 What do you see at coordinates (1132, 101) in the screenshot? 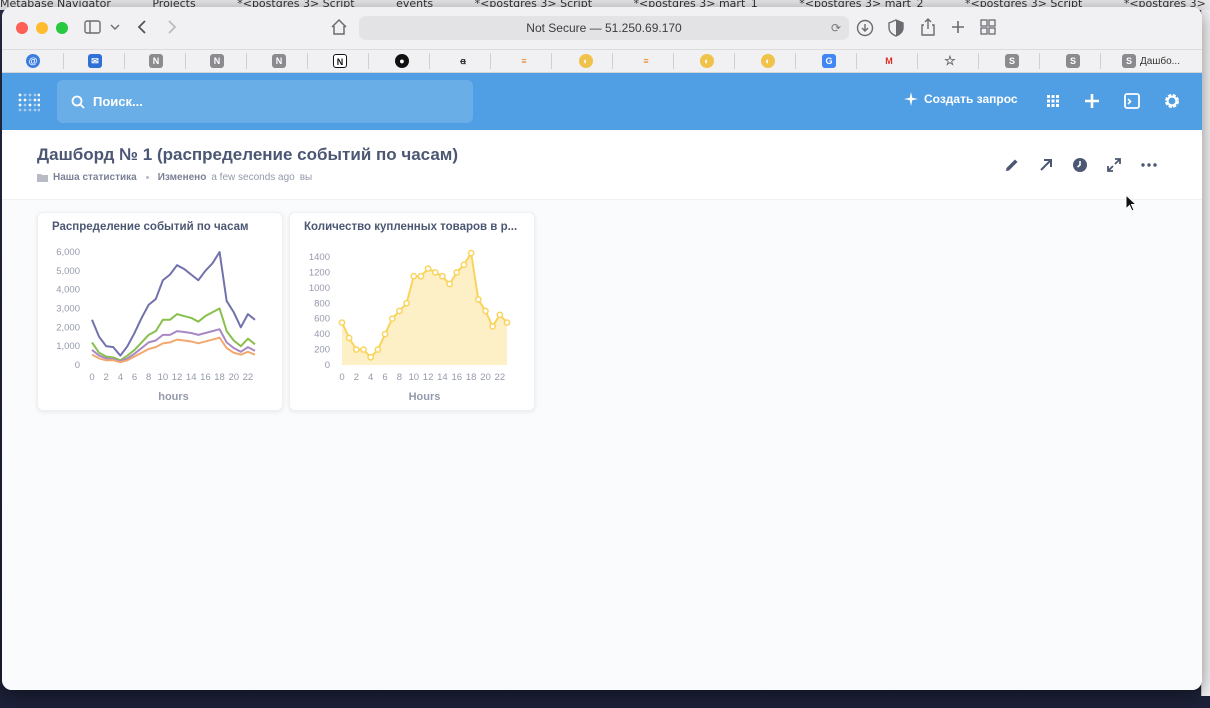
I see `sql-editor-icon` at bounding box center [1132, 101].